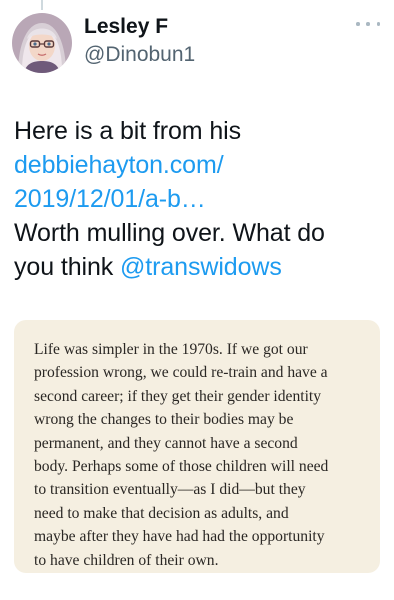 This screenshot has height=600, width=394. I want to click on avatar-illustration, so click(42, 43).